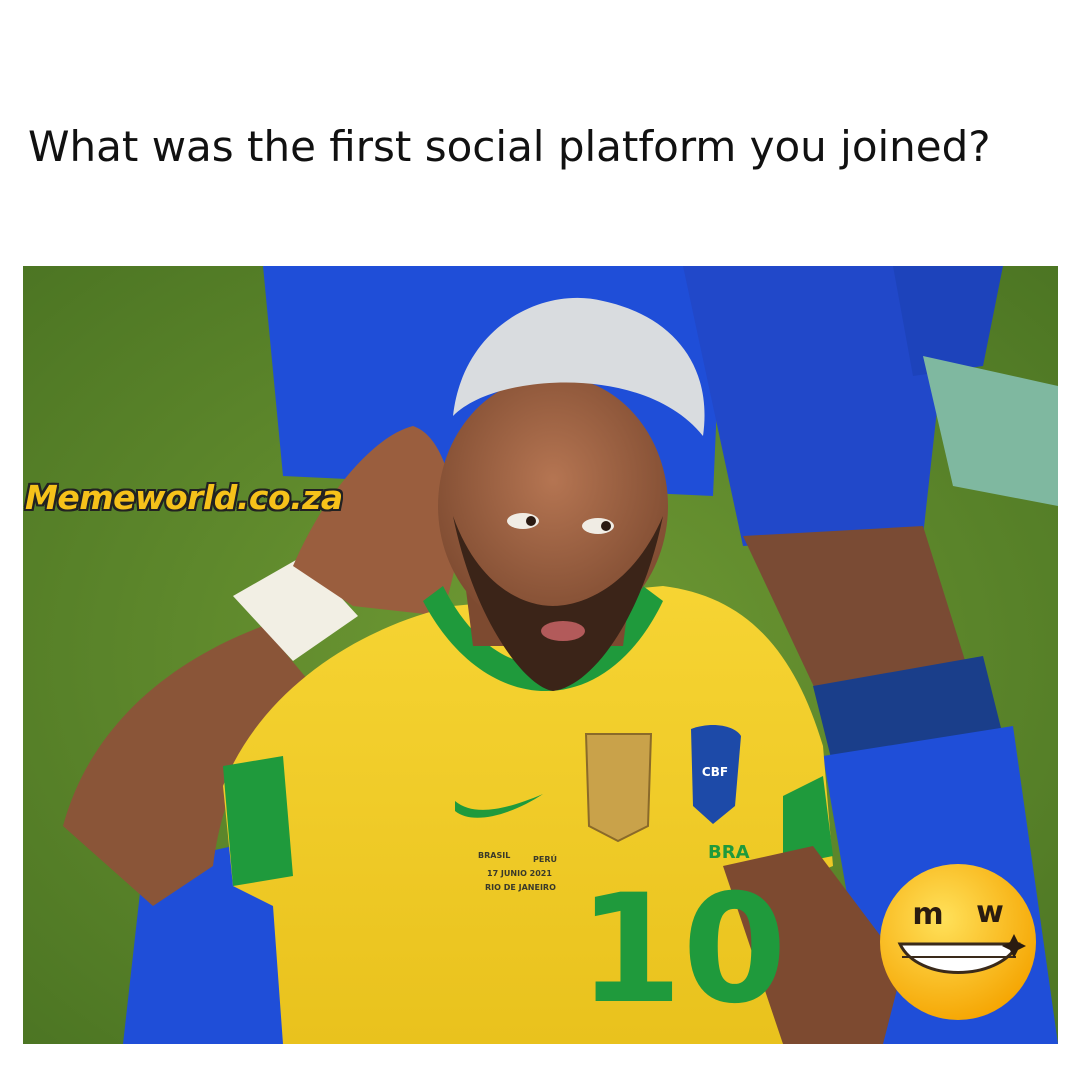 This screenshot has width=1080, height=1080. I want to click on crest-label: CBF, so click(715, 772).